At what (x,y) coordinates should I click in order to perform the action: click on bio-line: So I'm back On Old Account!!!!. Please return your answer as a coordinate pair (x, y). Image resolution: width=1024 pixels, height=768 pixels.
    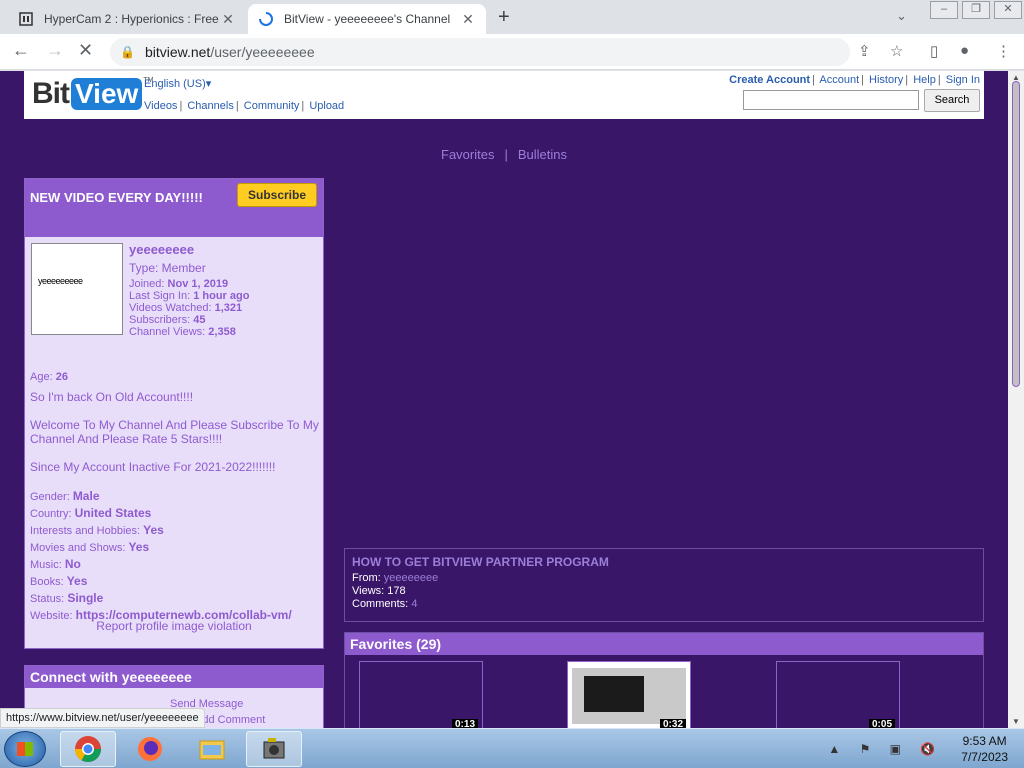
    Looking at the image, I should click on (112, 397).